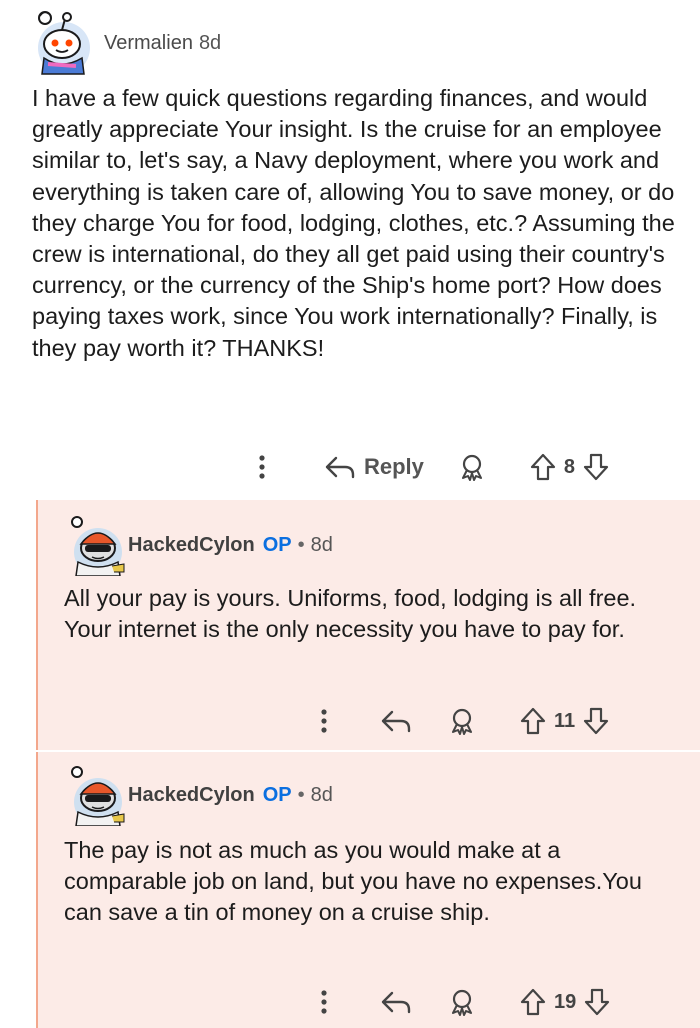  What do you see at coordinates (565, 1001) in the screenshot?
I see `vote-count: 19` at bounding box center [565, 1001].